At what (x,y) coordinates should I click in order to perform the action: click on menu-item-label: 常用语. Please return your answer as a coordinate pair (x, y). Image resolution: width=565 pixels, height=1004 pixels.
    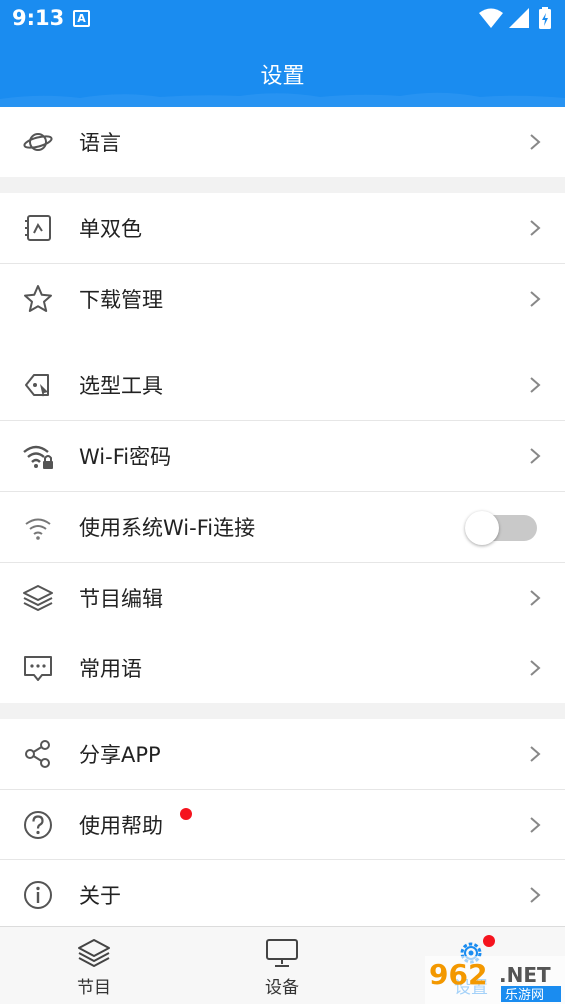
    Looking at the image, I should click on (110, 669).